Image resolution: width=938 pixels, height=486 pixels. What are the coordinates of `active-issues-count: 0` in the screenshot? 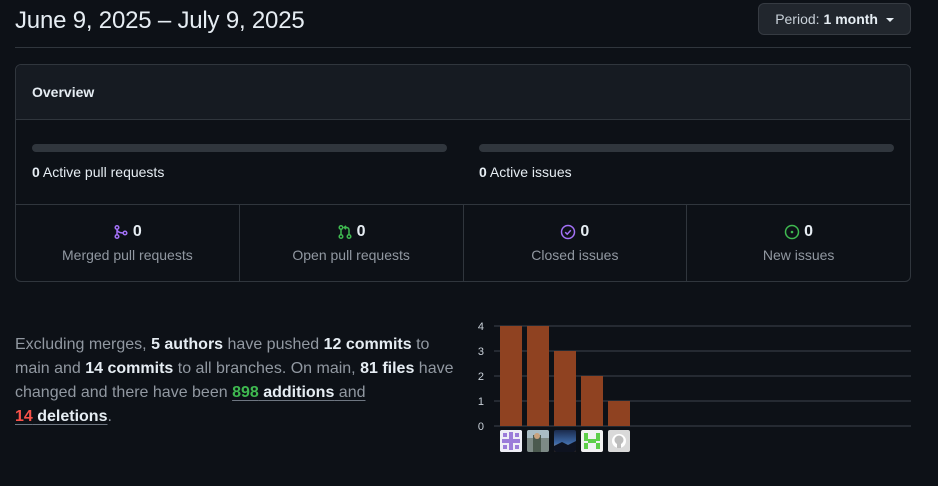 It's located at (483, 172).